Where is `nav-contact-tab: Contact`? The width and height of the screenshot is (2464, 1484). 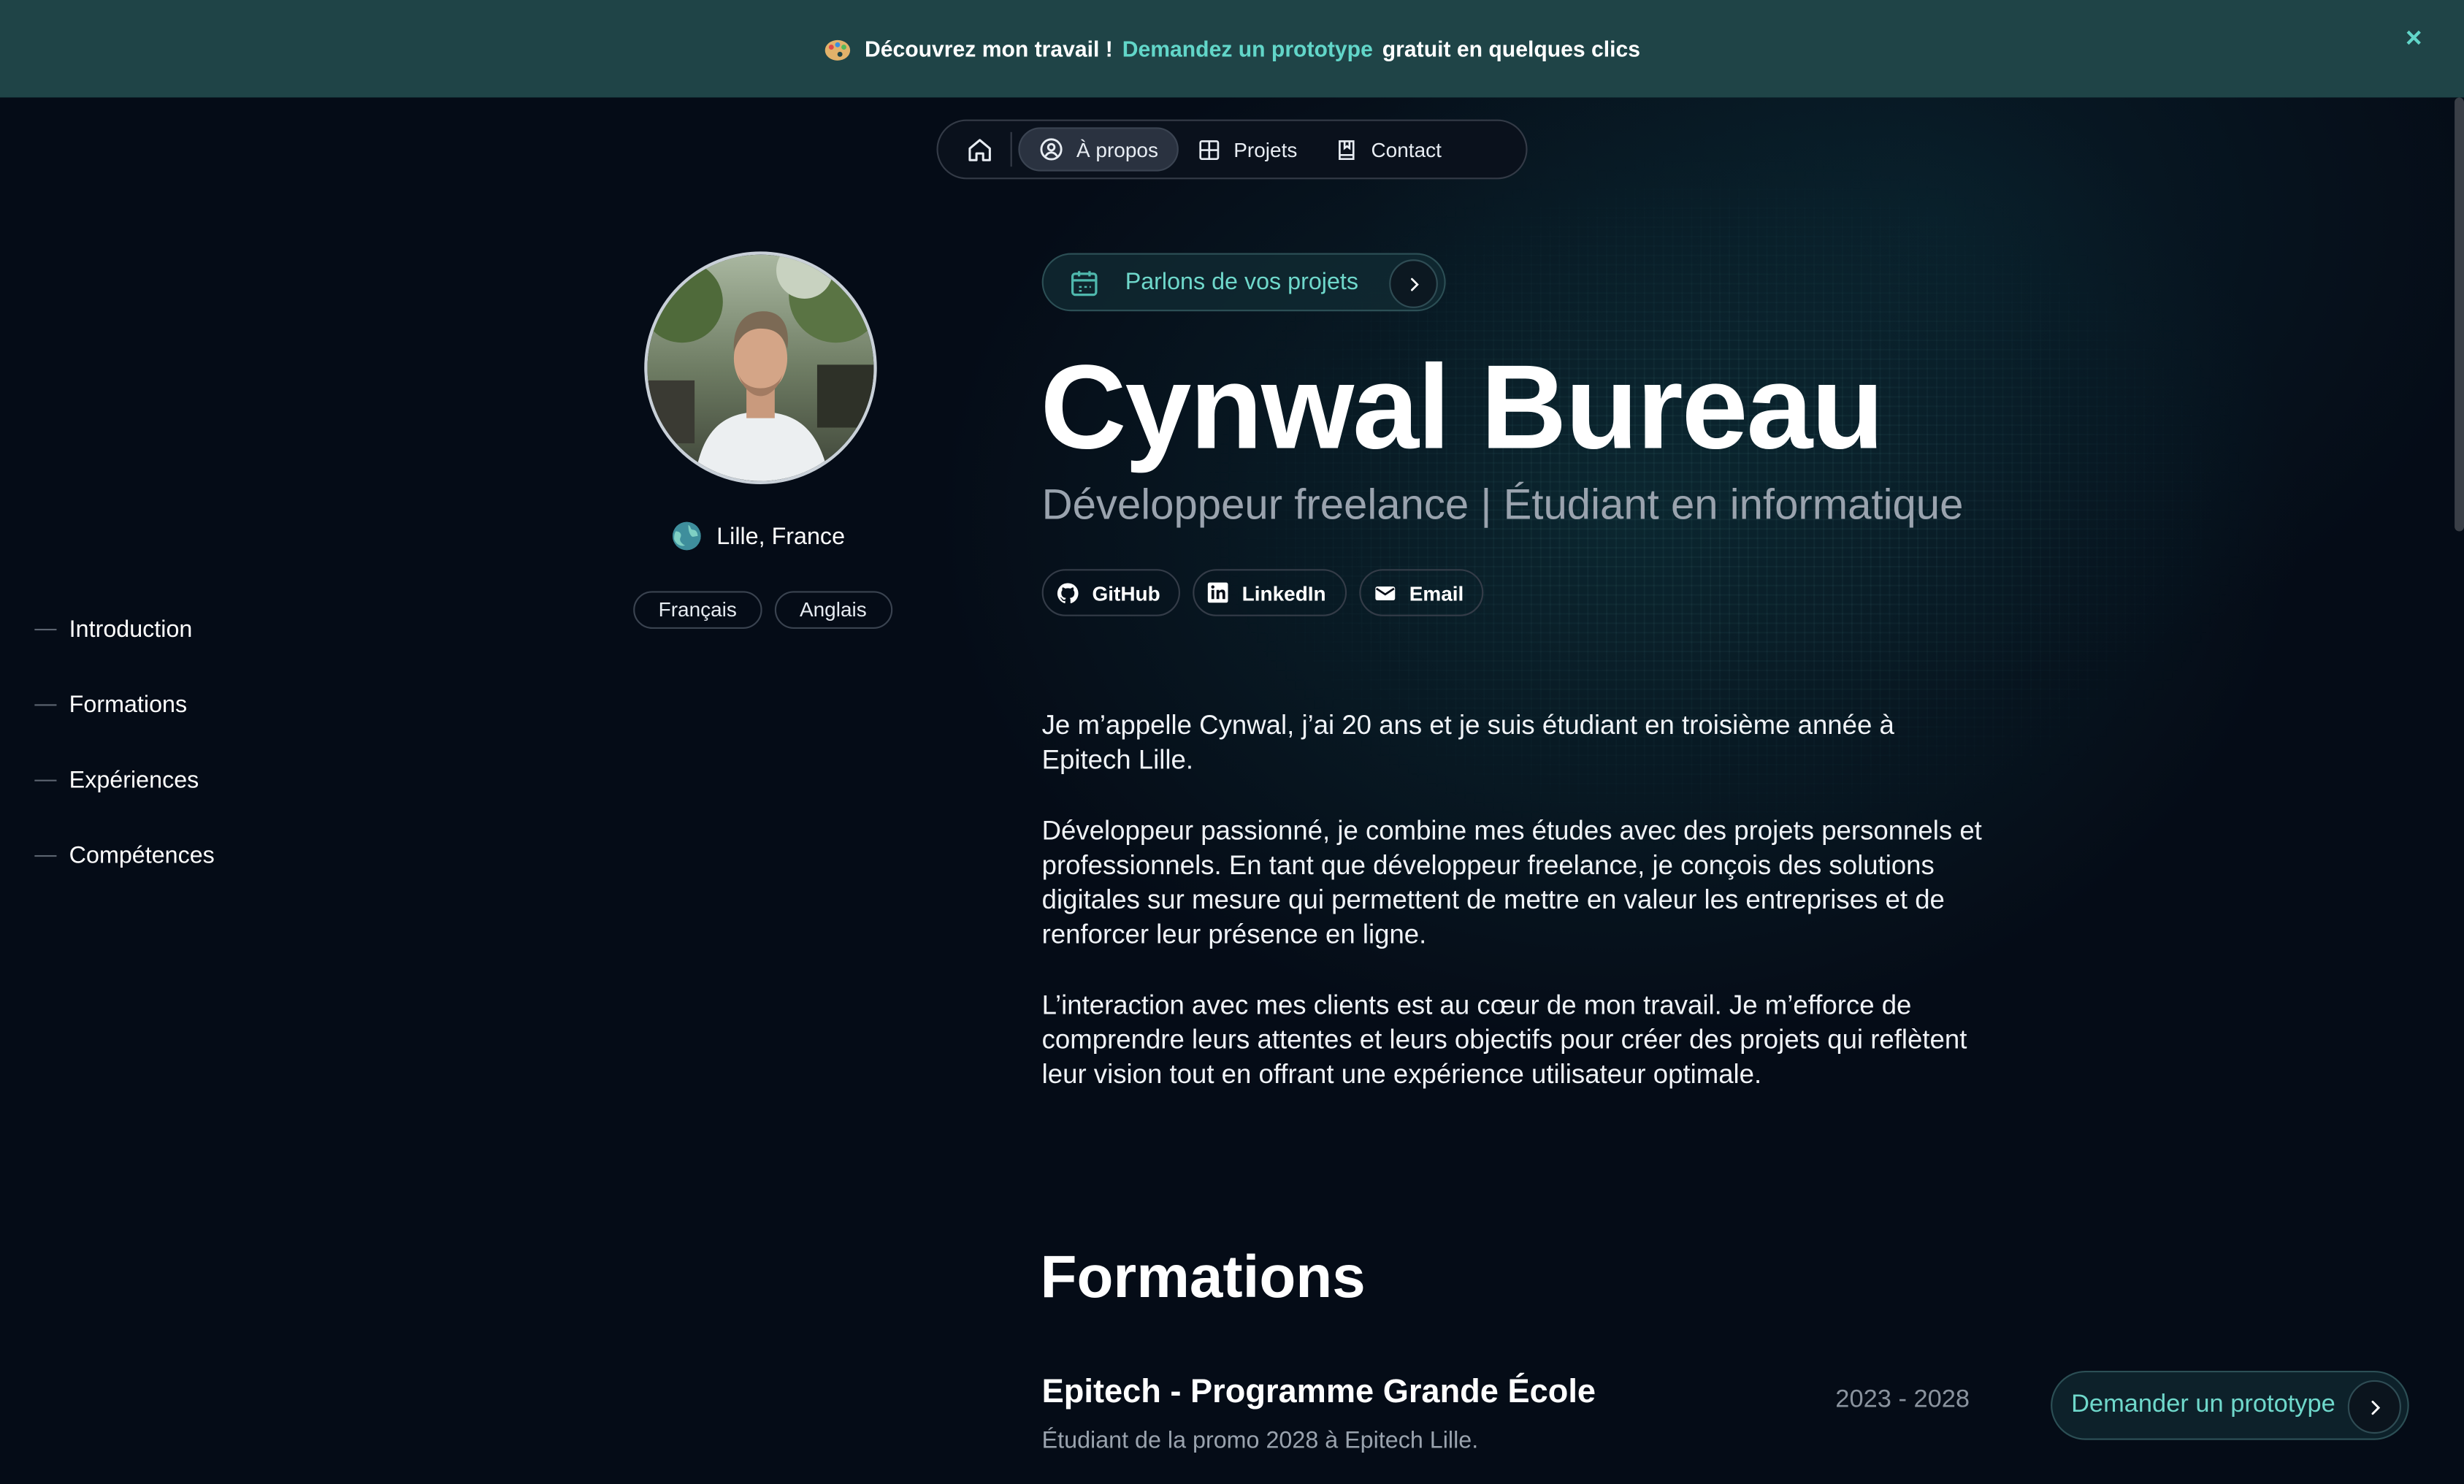
nav-contact-tab: Contact is located at coordinates (1388, 149).